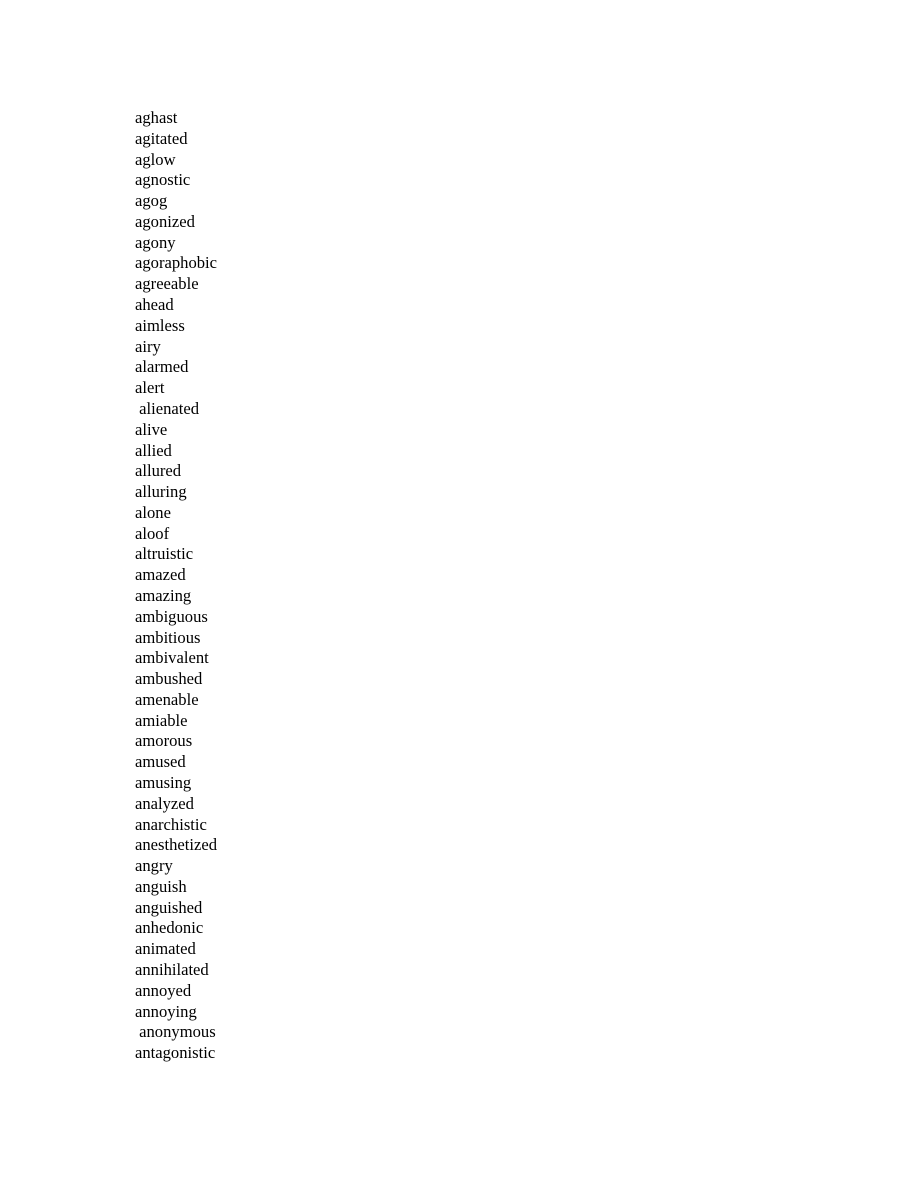  Describe the element at coordinates (169, 907) in the screenshot. I see `word-list-item: anguished` at that location.